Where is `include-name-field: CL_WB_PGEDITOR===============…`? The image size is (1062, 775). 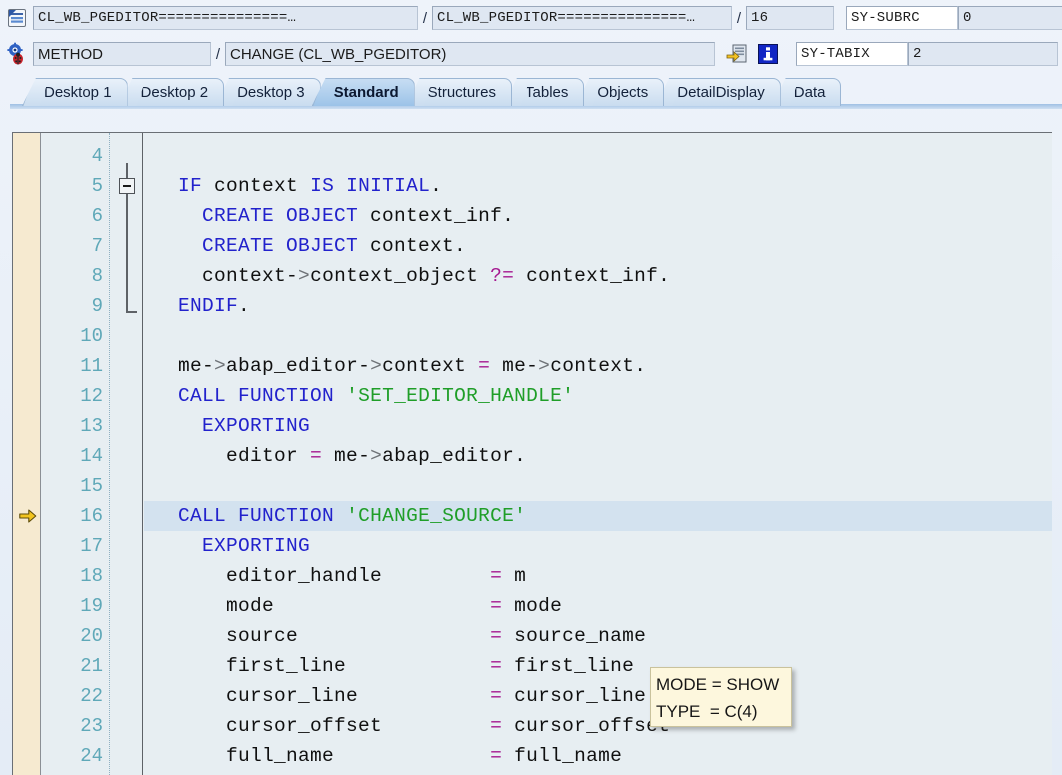 include-name-field: CL_WB_PGEDITOR===============… is located at coordinates (582, 18).